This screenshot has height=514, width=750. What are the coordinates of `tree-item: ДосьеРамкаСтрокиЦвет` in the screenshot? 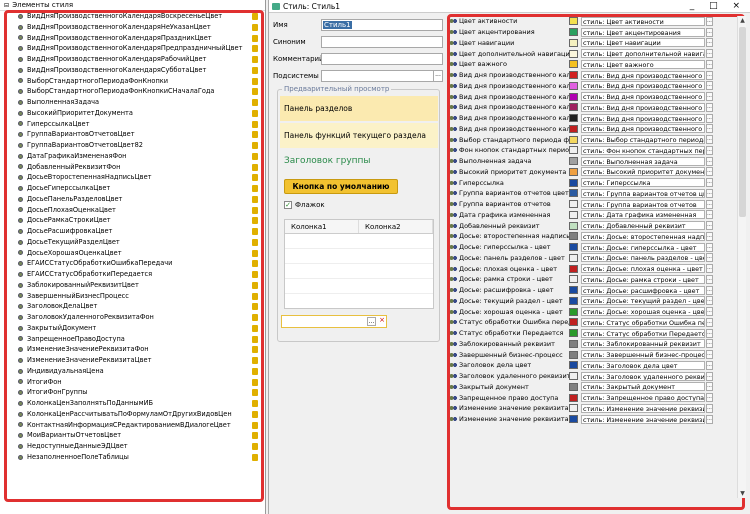 It's located at (140, 220).